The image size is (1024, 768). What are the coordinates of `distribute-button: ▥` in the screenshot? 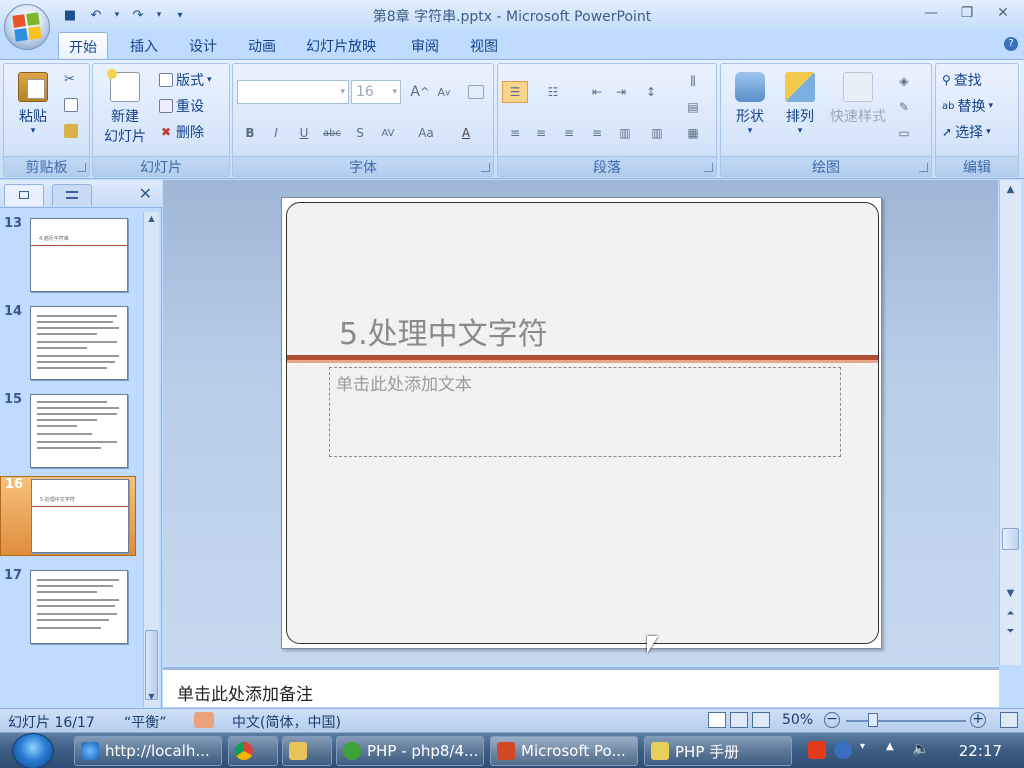 It's located at (625, 133).